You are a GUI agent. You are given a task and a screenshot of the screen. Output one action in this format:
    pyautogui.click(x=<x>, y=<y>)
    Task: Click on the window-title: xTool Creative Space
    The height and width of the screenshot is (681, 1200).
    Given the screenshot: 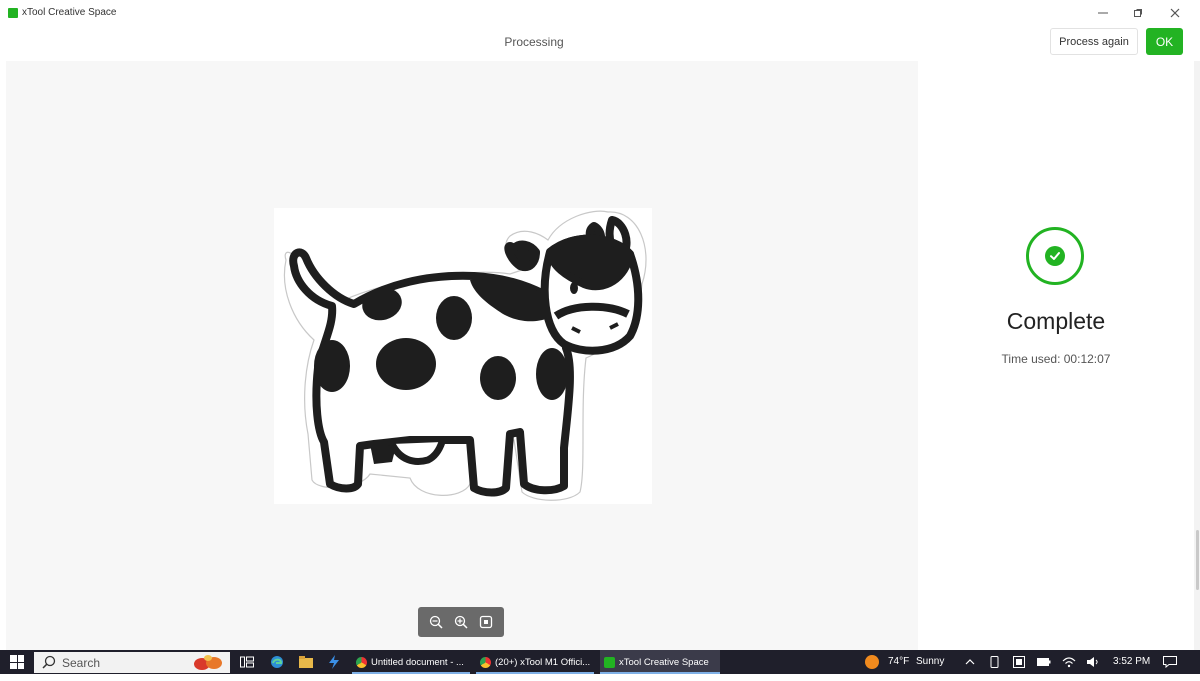 What is the action you would take?
    pyautogui.click(x=69, y=12)
    